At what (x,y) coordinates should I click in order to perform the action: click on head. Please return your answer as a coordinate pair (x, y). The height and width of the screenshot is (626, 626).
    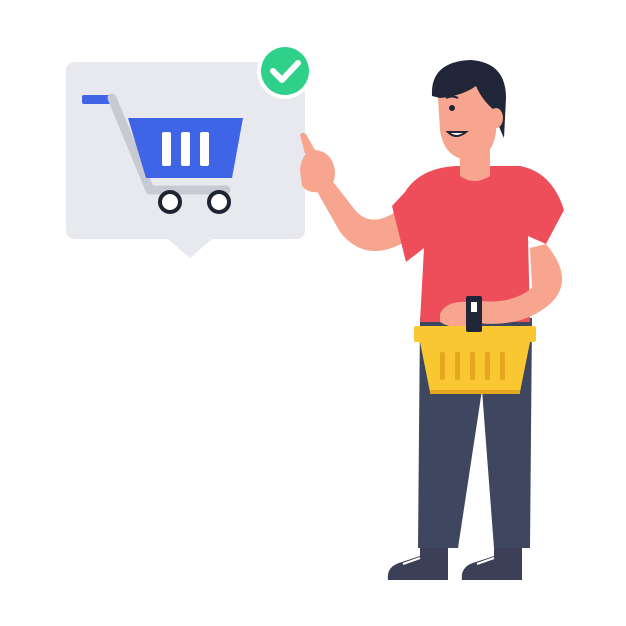
    Looking at the image, I should click on (468, 120).